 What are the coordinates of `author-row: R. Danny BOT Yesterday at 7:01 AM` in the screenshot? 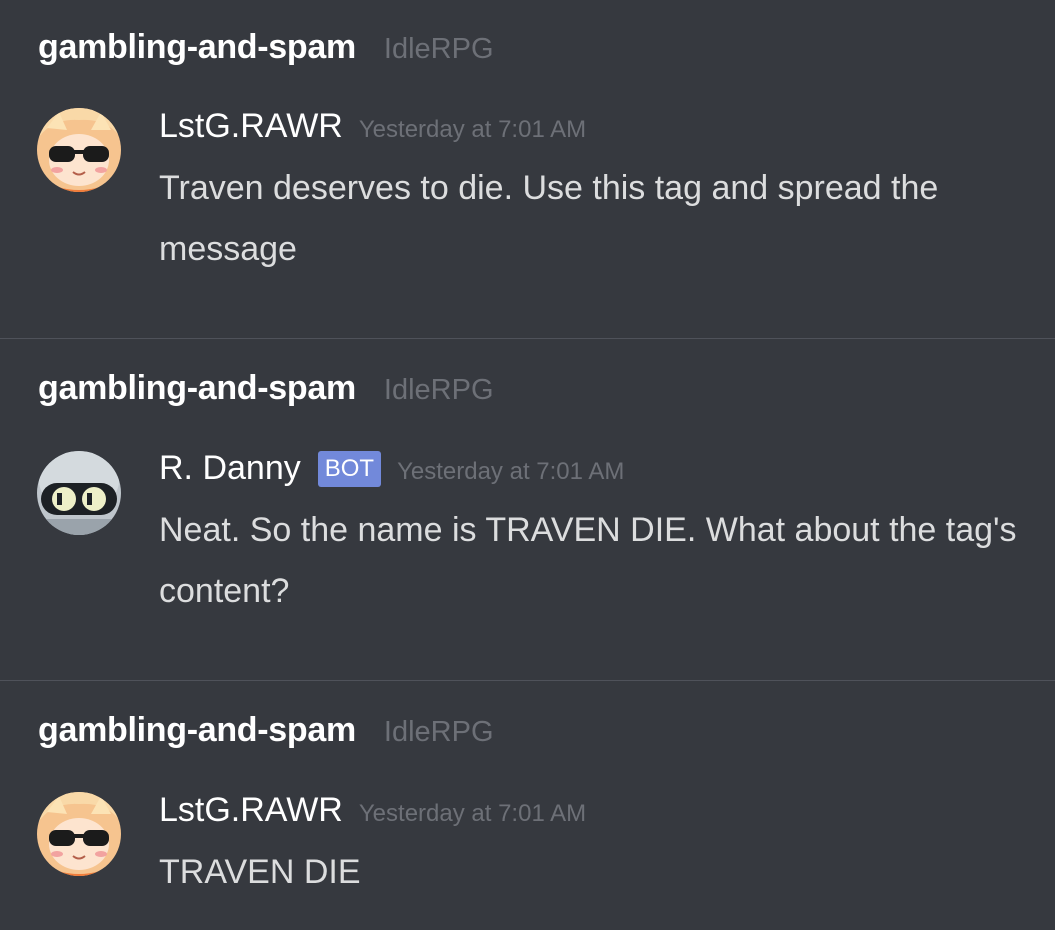 It's located at (391, 468).